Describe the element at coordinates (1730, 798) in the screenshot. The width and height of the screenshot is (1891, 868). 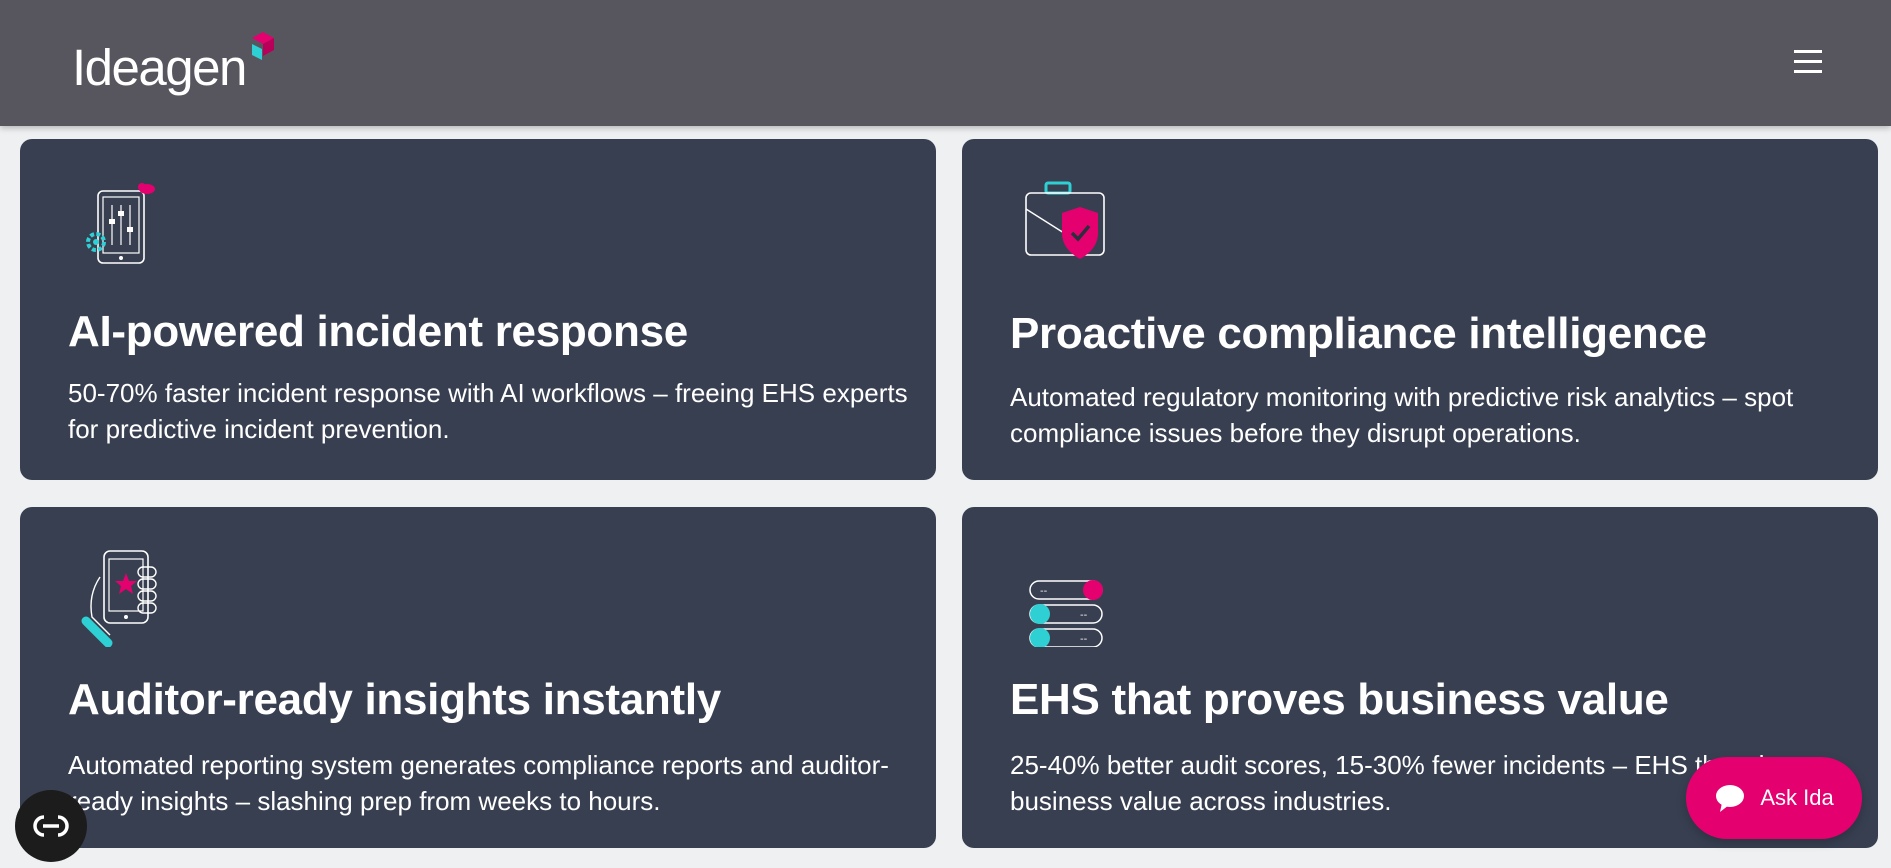
I see `chat-bubble-icon` at that location.